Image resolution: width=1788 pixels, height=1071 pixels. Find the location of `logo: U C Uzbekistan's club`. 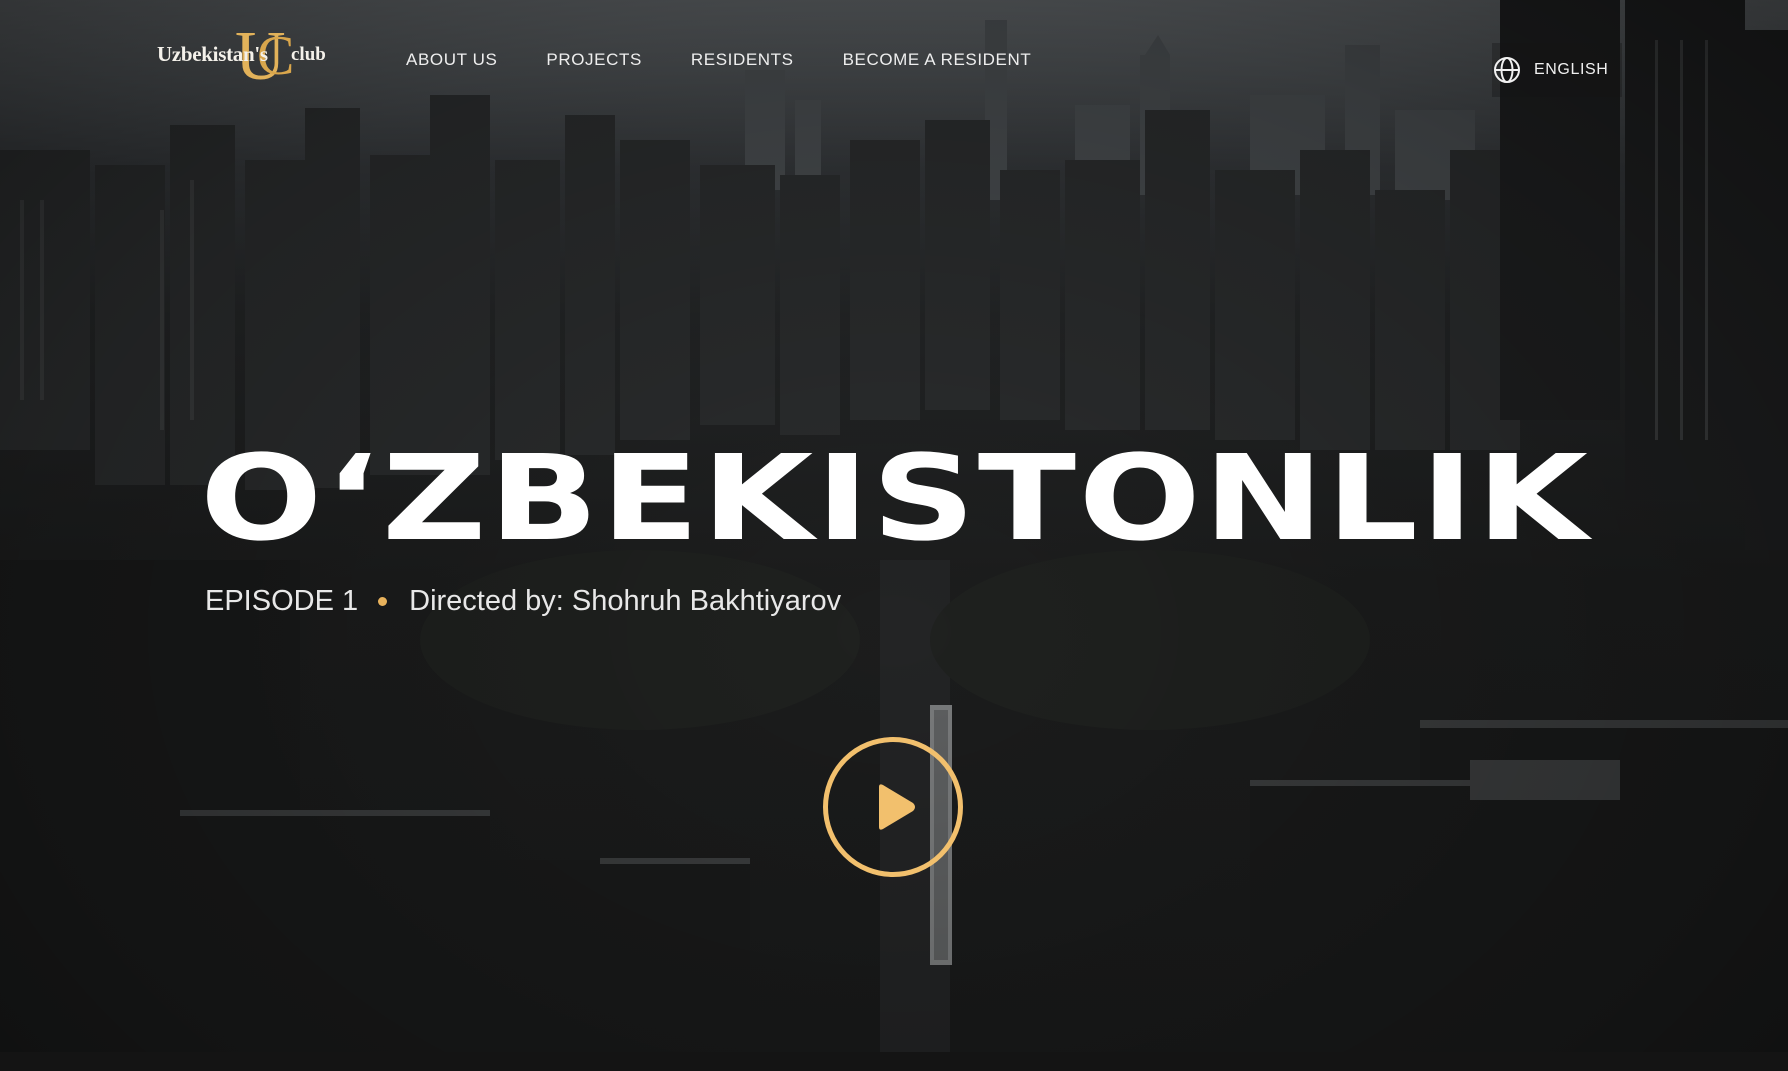

logo: U C Uzbekistan's club is located at coordinates (247, 60).